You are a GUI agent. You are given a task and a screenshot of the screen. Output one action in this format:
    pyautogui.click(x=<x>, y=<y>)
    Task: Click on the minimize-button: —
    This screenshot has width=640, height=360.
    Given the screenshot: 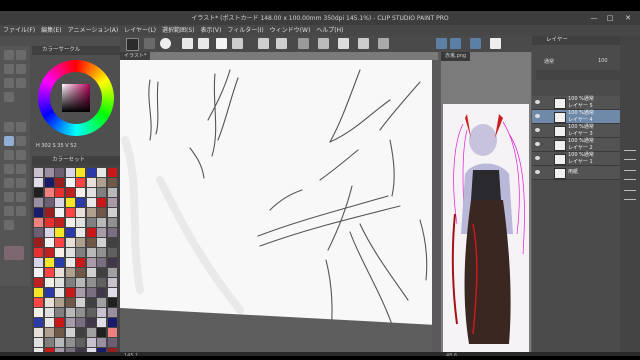 What is the action you would take?
    pyautogui.click(x=594, y=18)
    